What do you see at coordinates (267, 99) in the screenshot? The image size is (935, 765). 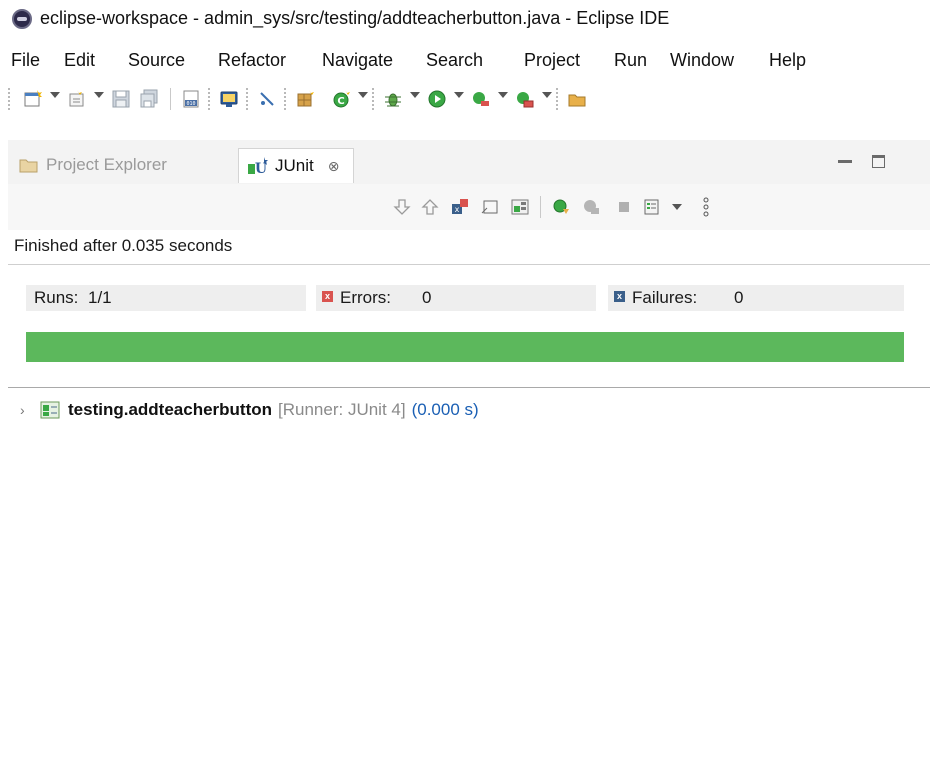 I see `skip-breakpoints-icon` at bounding box center [267, 99].